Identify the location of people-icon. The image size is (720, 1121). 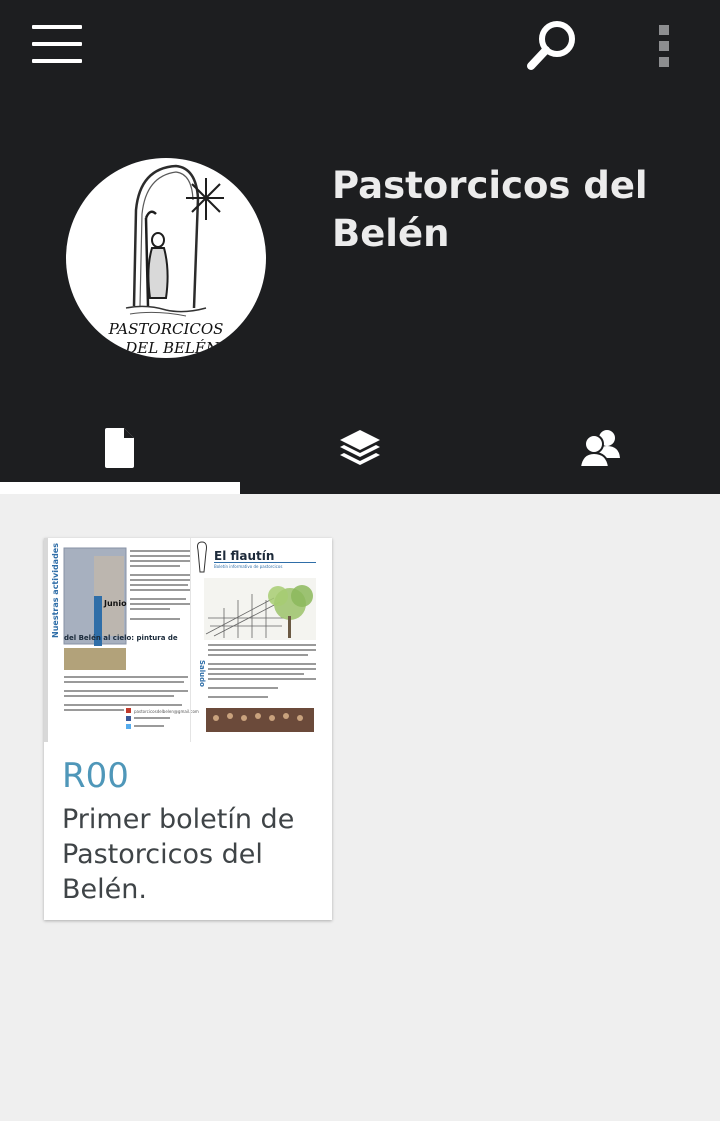
(599, 449).